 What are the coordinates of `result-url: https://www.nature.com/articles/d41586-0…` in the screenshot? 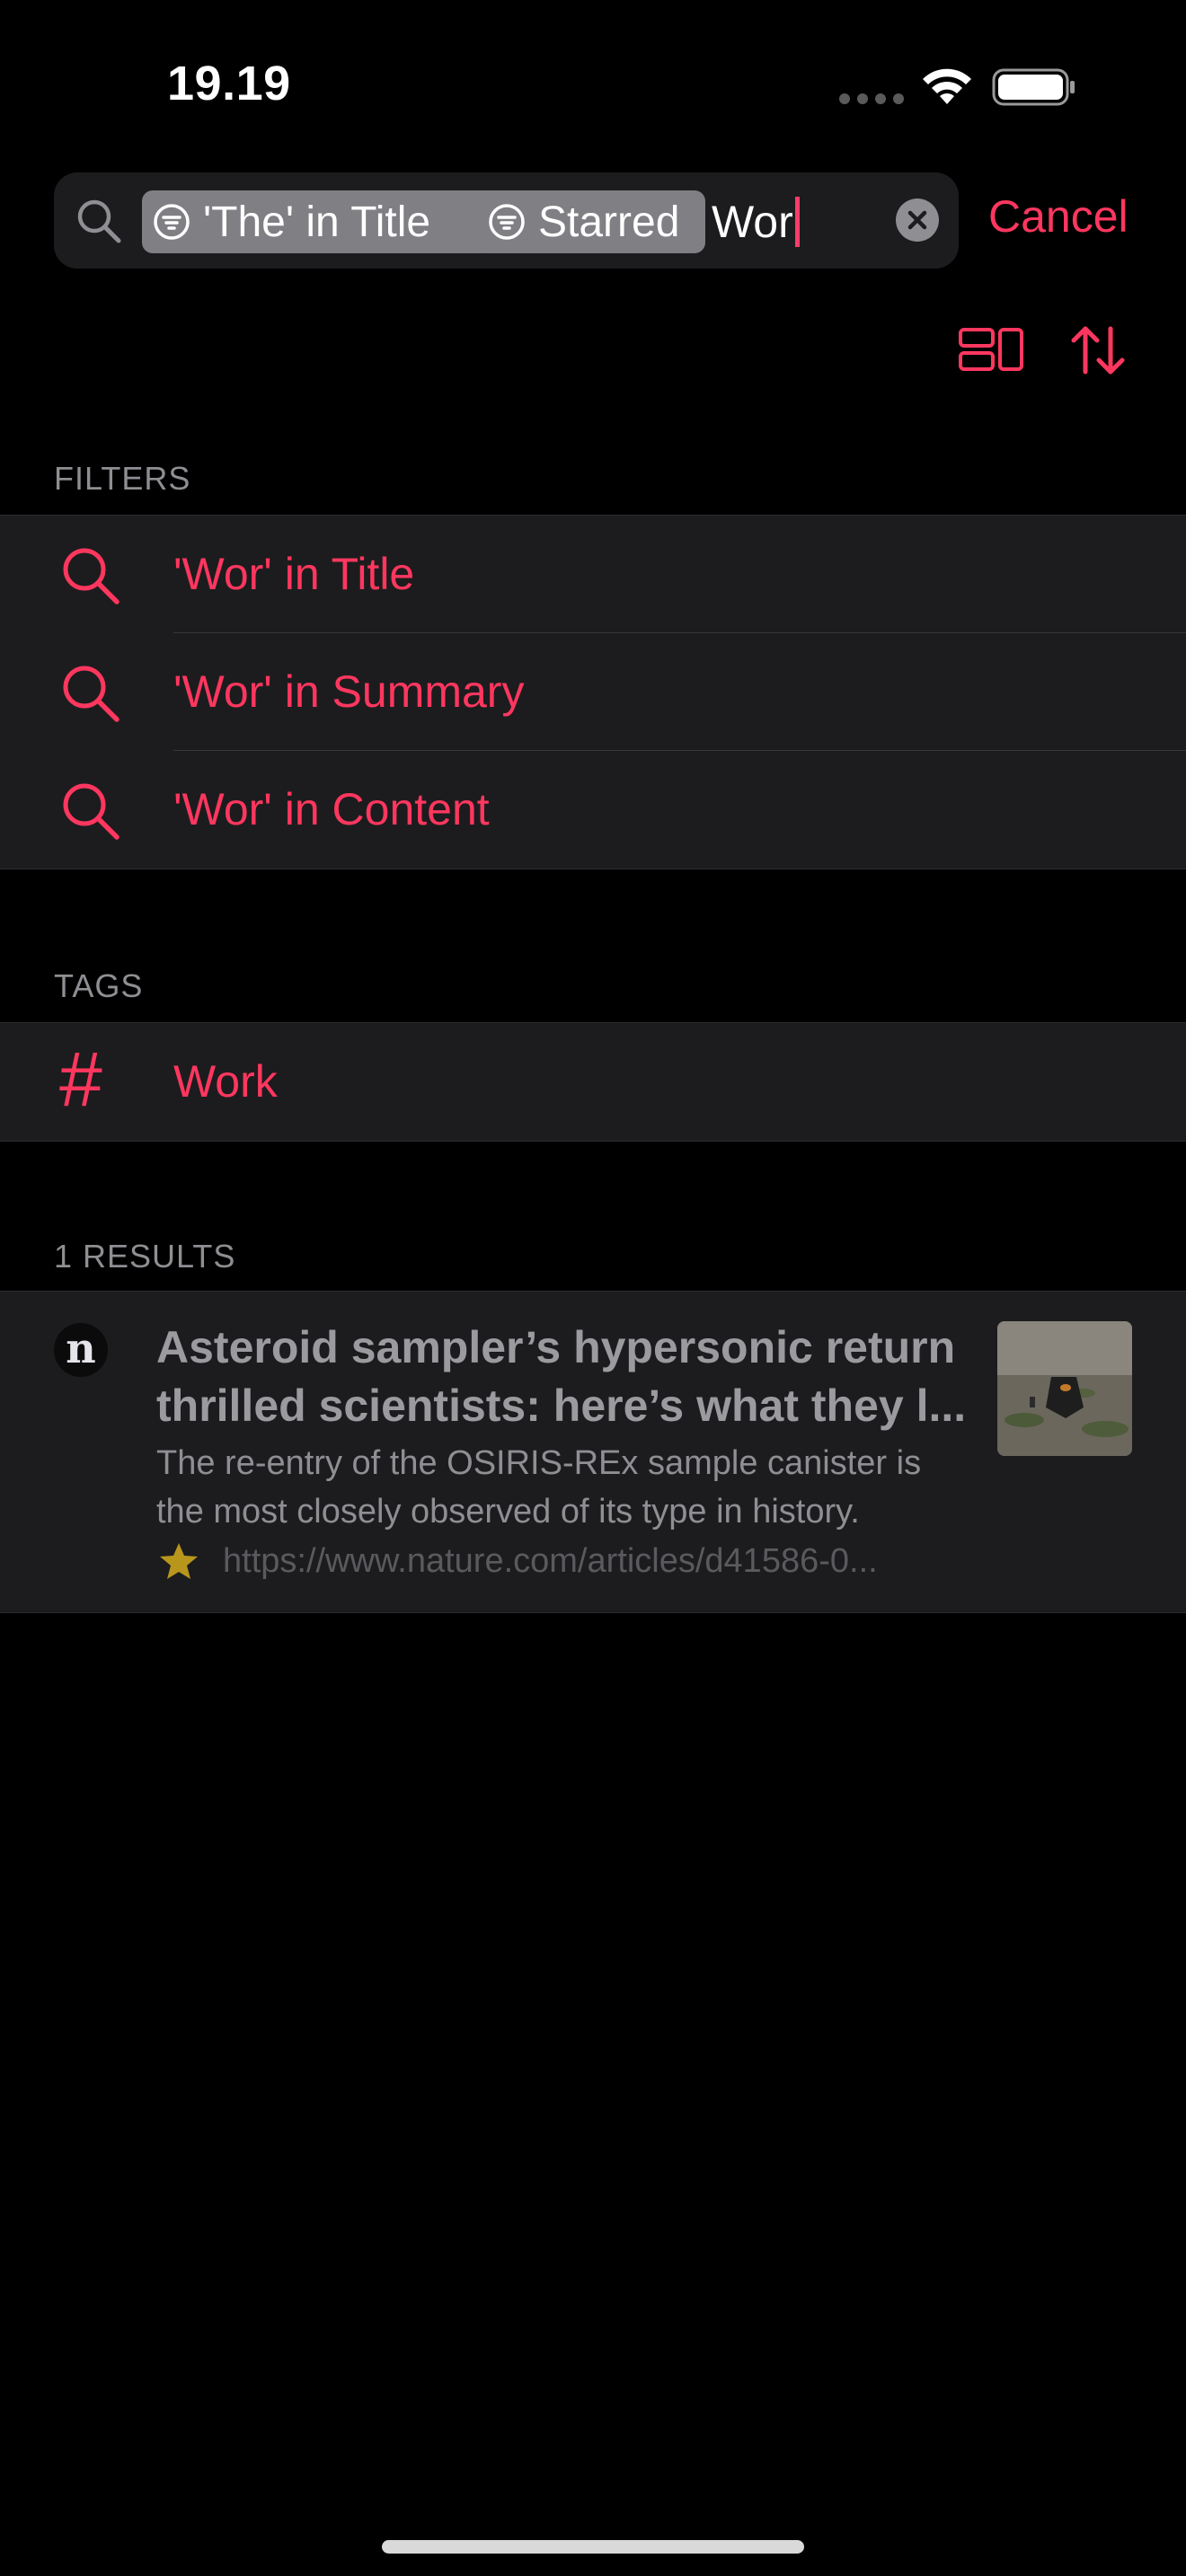 It's located at (550, 1561).